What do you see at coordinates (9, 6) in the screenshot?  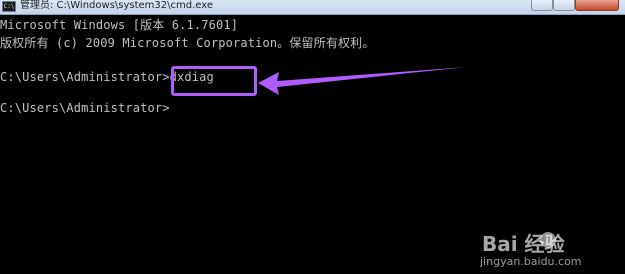 I see `cmd-icon: C:\` at bounding box center [9, 6].